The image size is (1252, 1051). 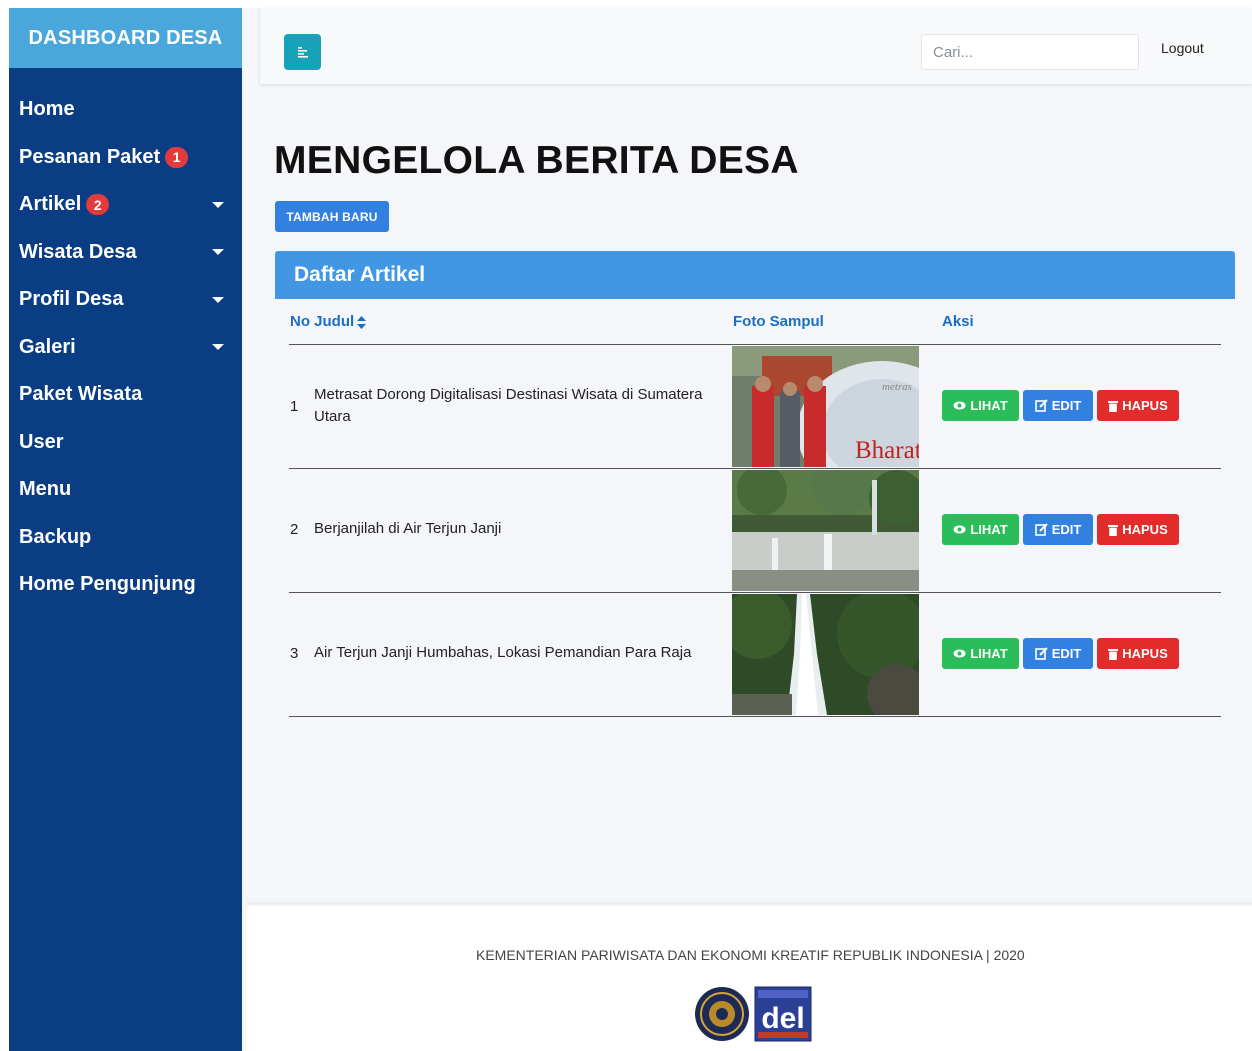 What do you see at coordinates (125, 443) in the screenshot?
I see `sidebar-item-user: User` at bounding box center [125, 443].